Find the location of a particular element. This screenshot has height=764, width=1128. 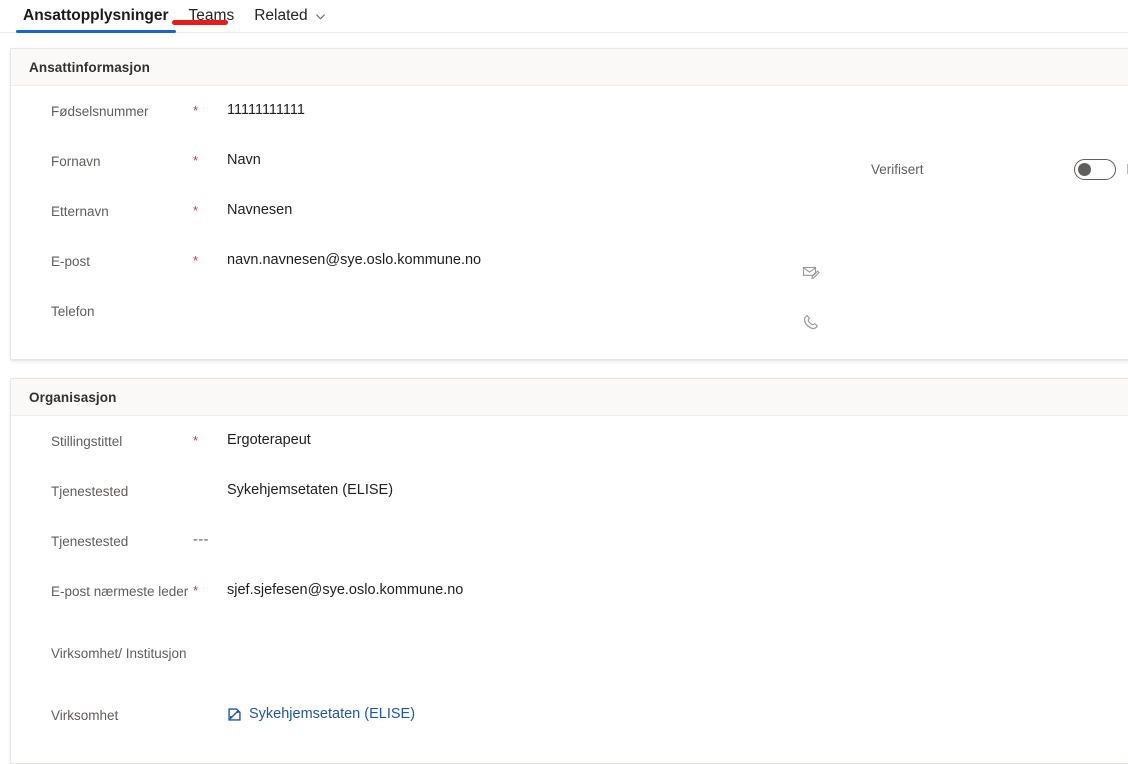

tab-teams: Teams is located at coordinates (212, 16).